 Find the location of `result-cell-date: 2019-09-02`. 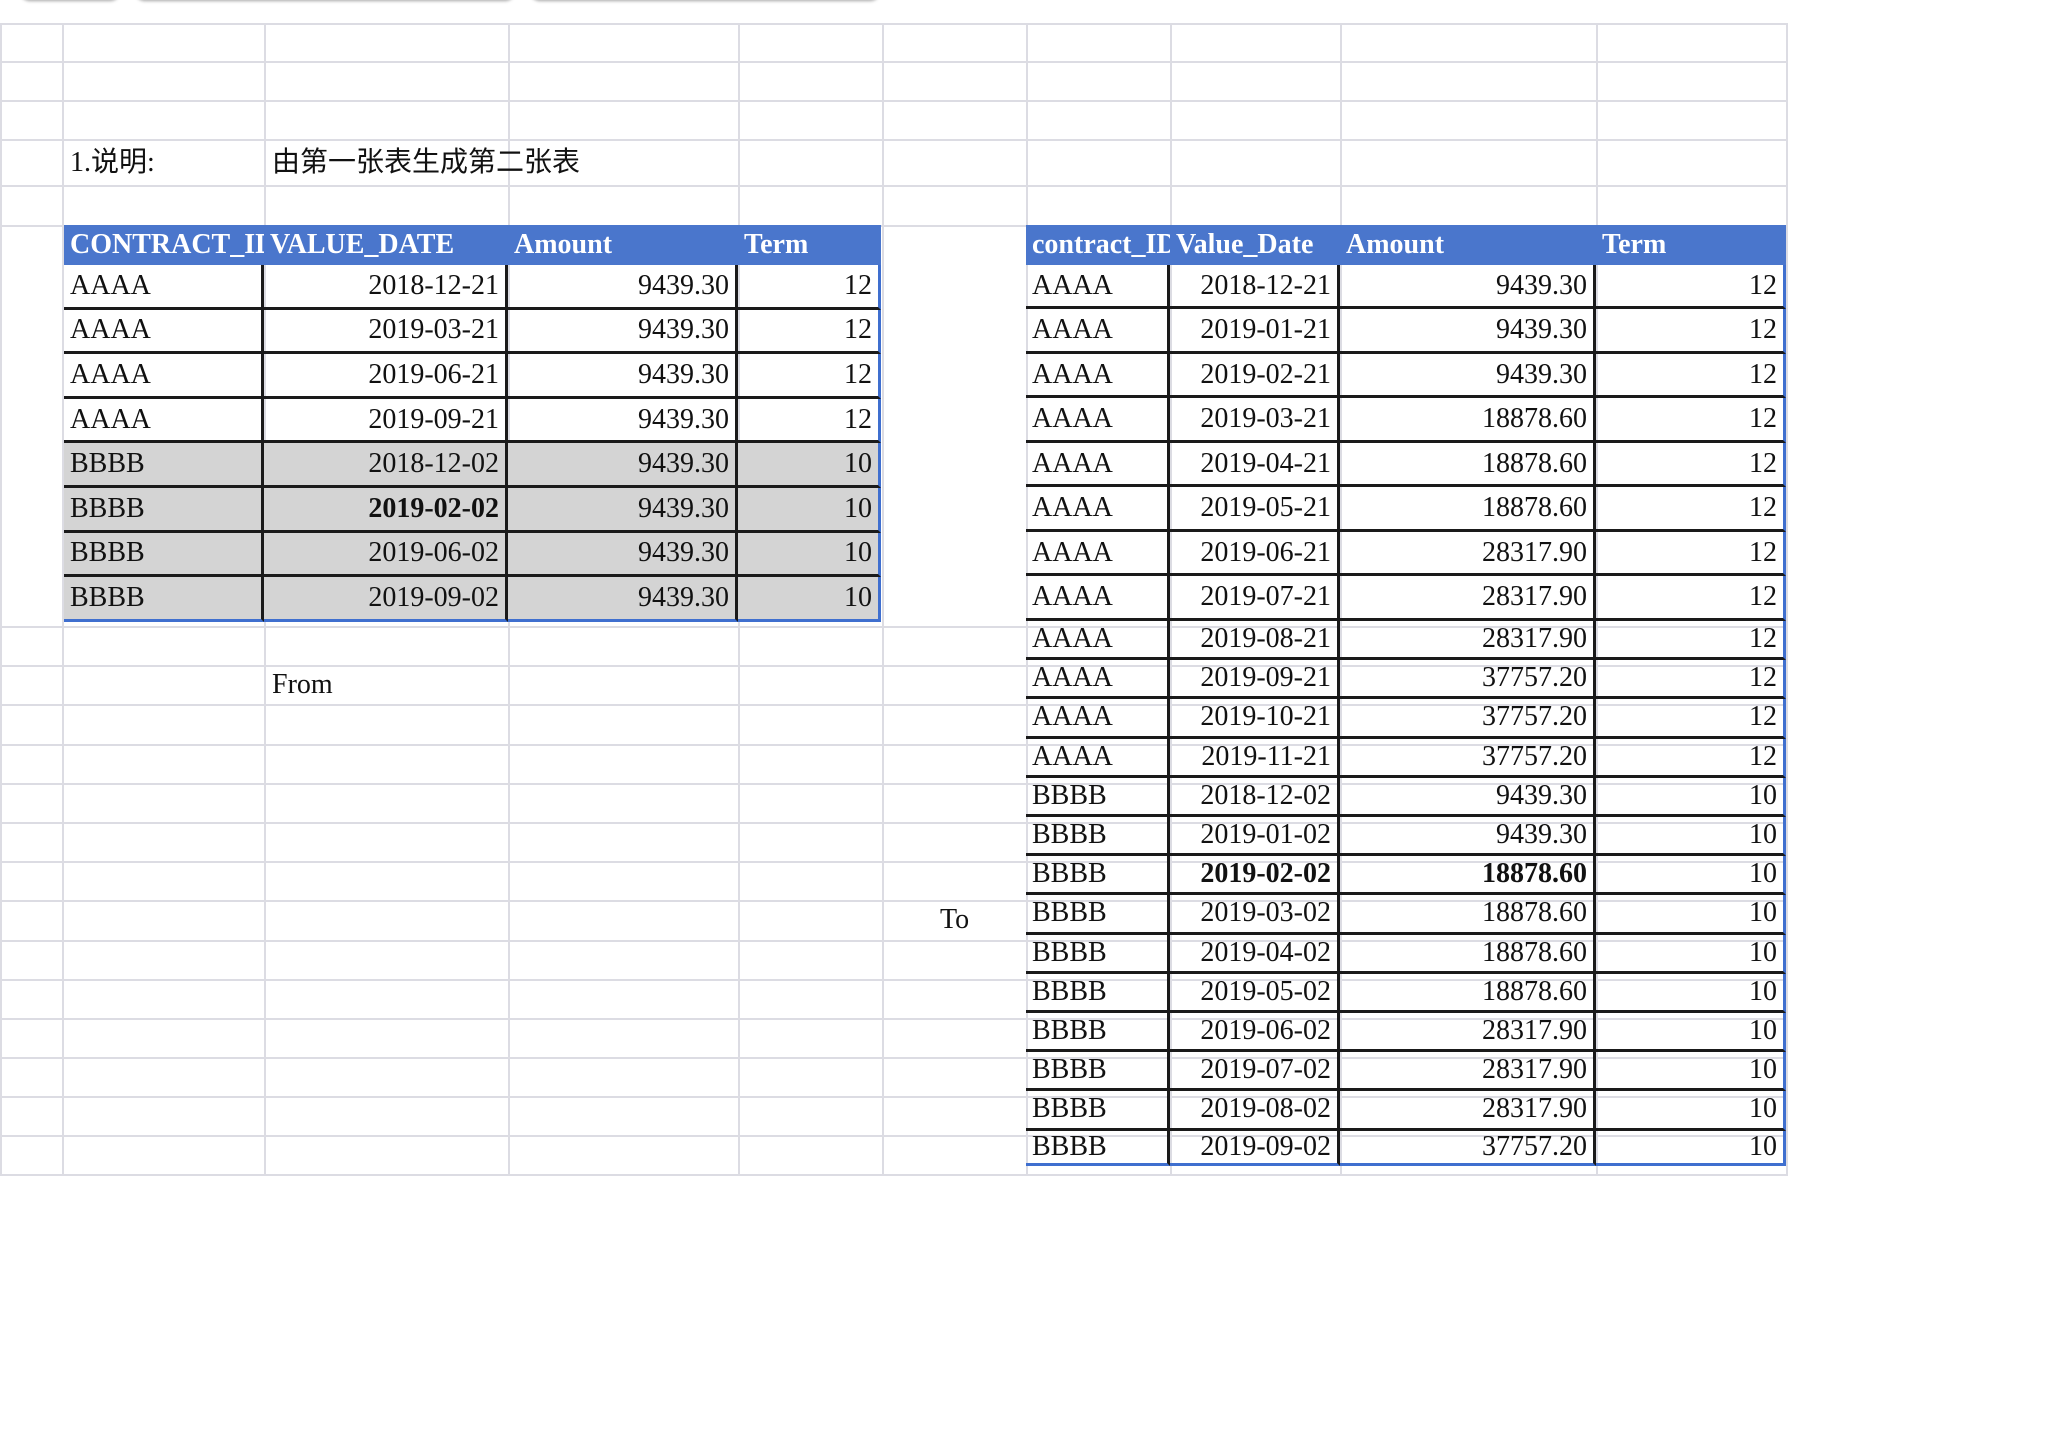

result-cell-date: 2019-09-02 is located at coordinates (1255, 1148).